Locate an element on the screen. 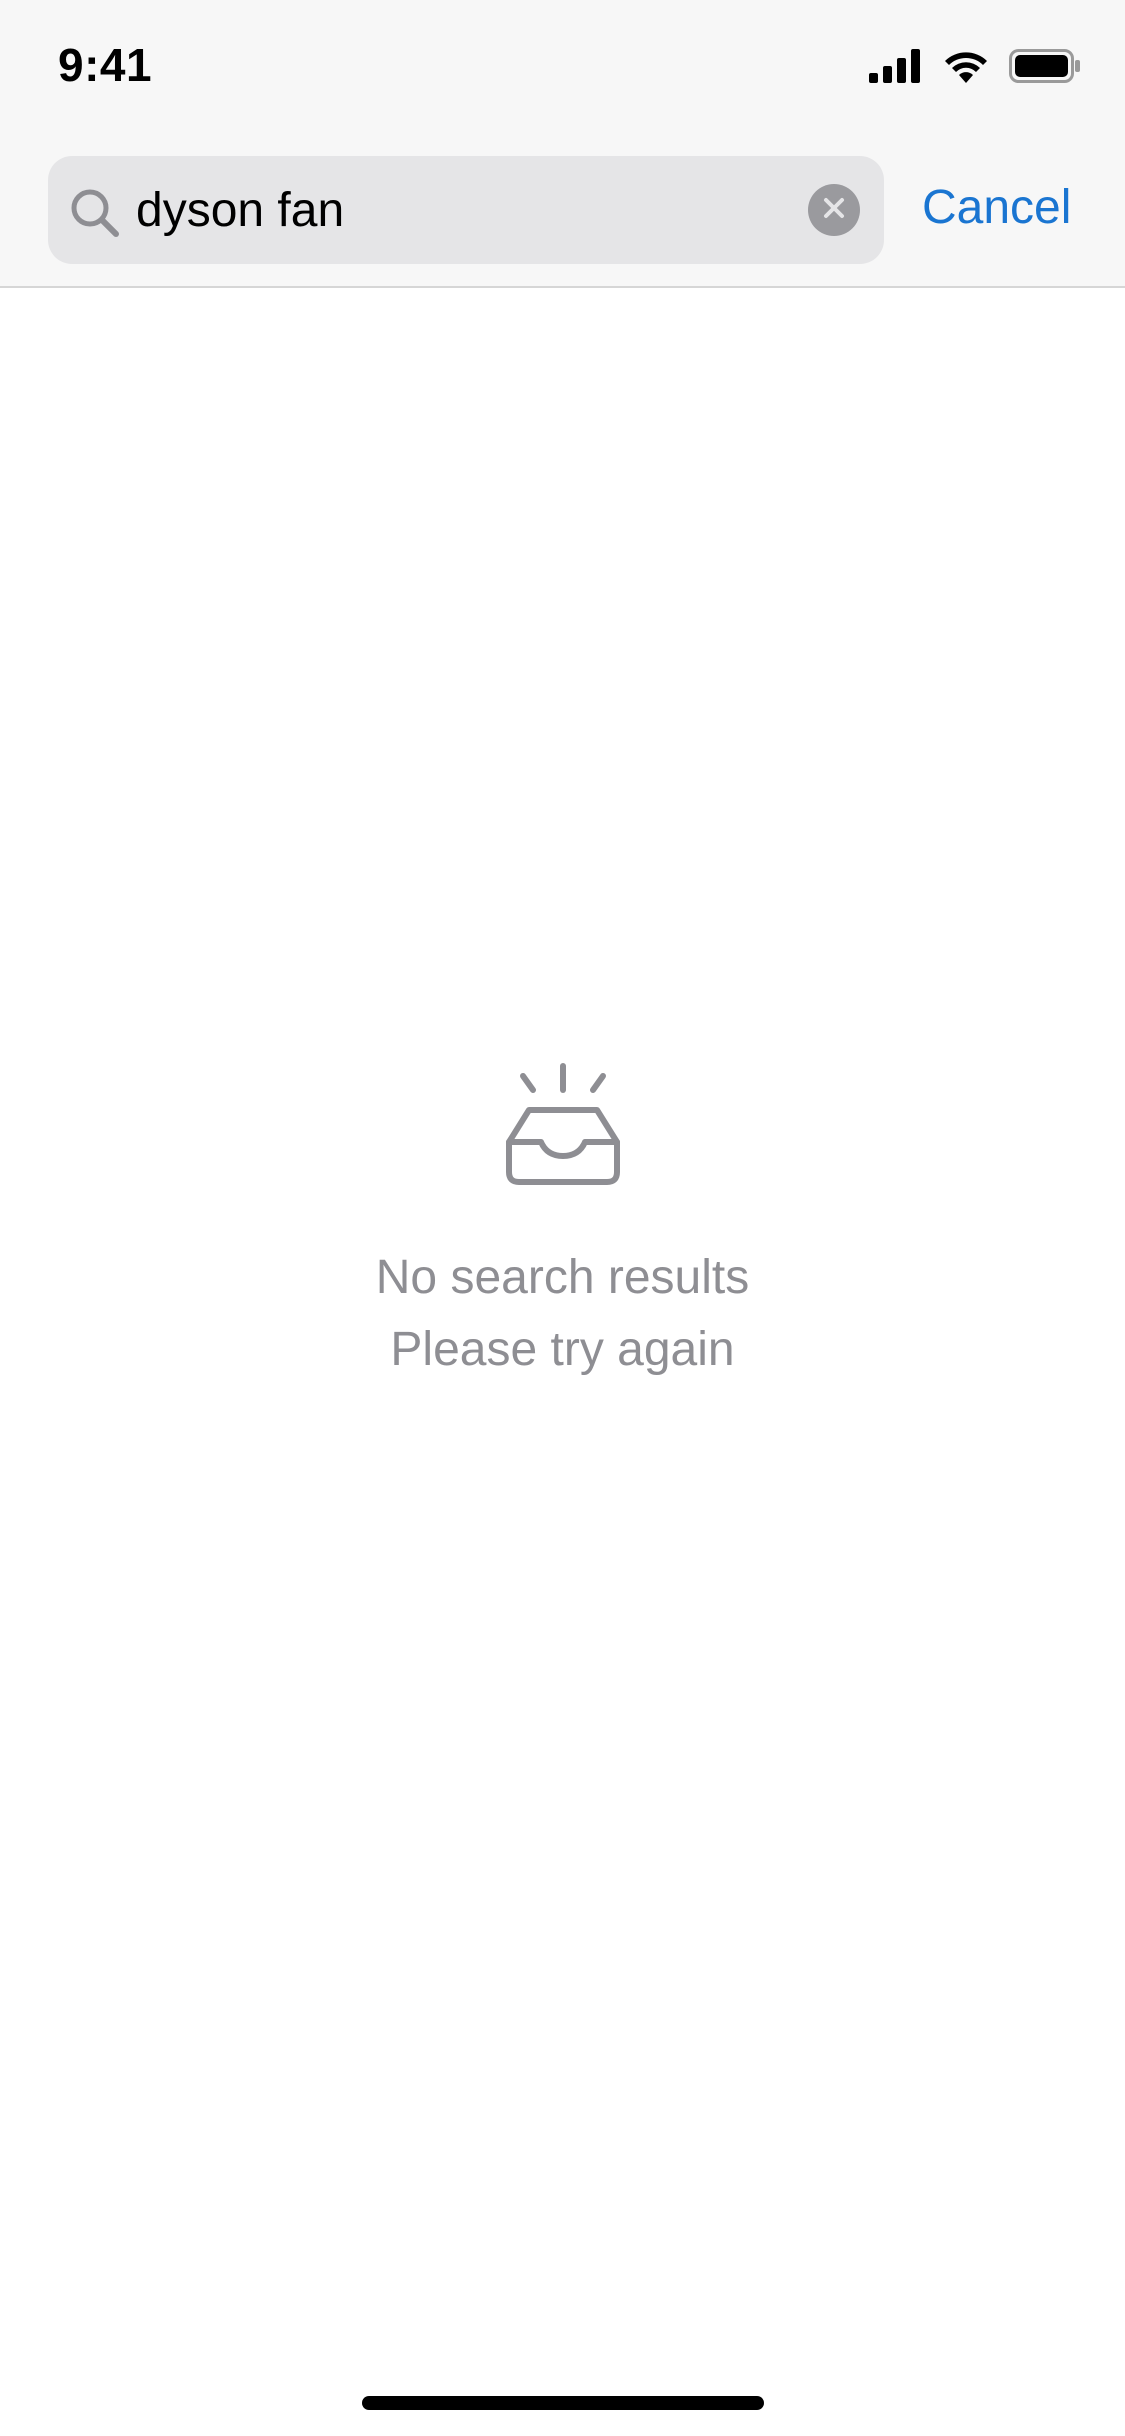 This screenshot has height=2436, width=1125. clear-search-button is located at coordinates (834, 210).